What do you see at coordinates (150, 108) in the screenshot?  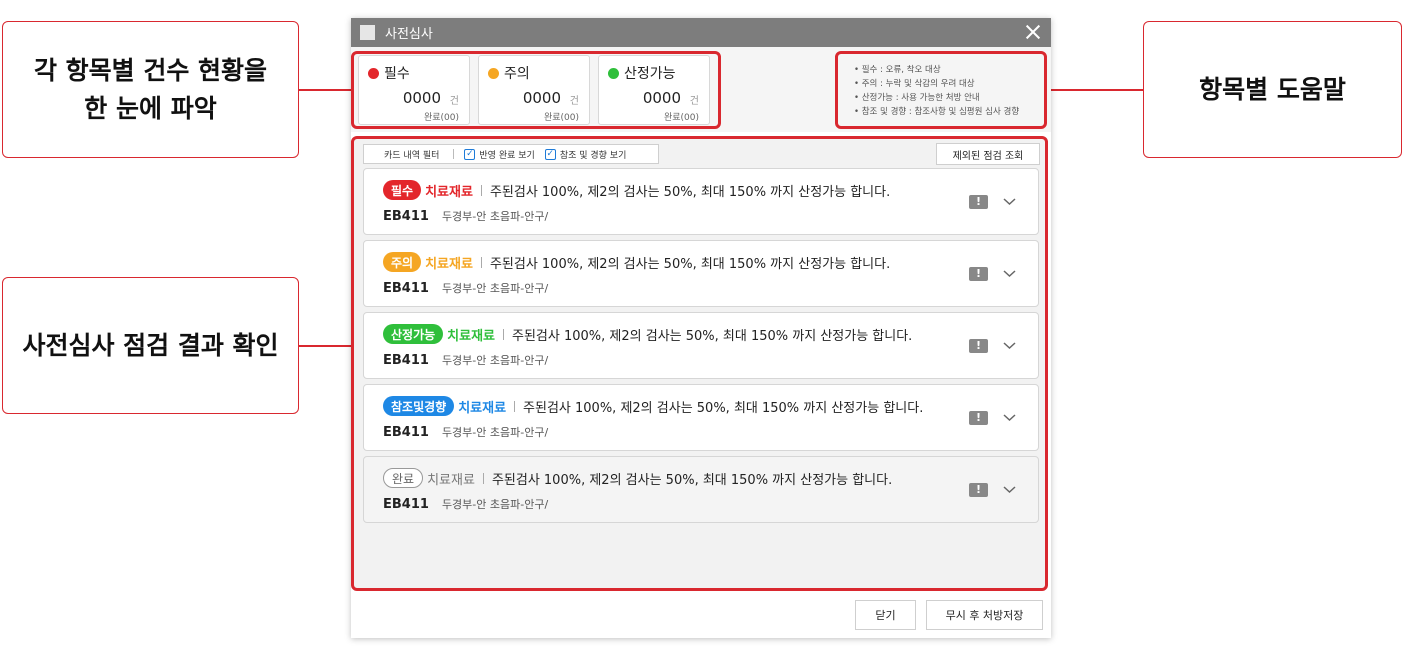 I see `callout-counts-line-2: 한 눈에 파악` at bounding box center [150, 108].